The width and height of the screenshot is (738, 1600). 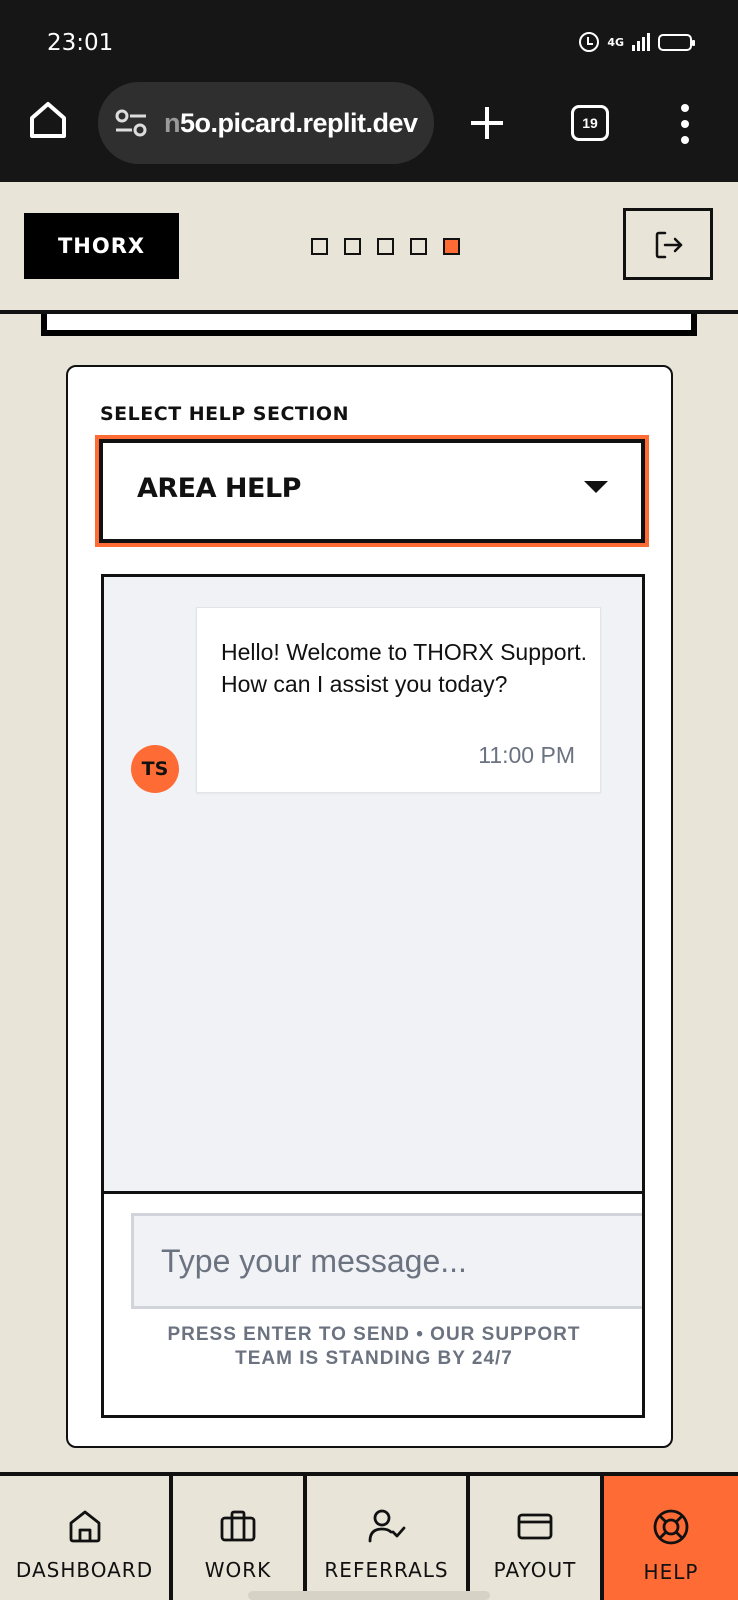 What do you see at coordinates (172, 123) in the screenshot?
I see `url-prefix: n` at bounding box center [172, 123].